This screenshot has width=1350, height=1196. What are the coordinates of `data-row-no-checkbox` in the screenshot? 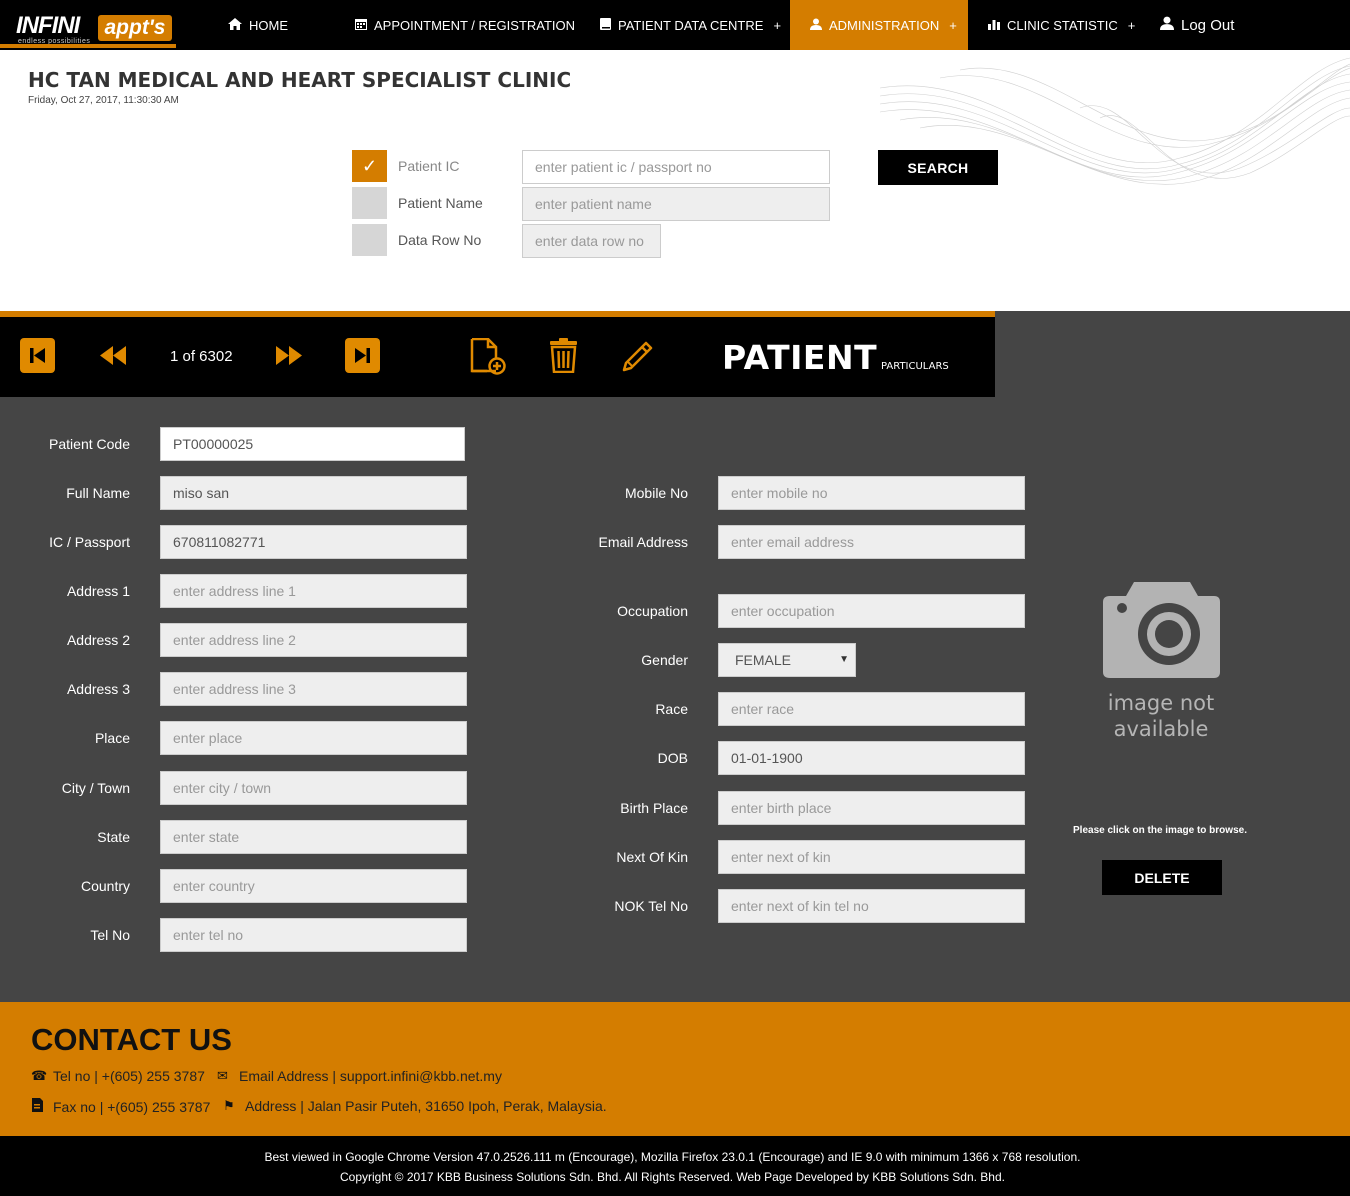 It's located at (369, 240).